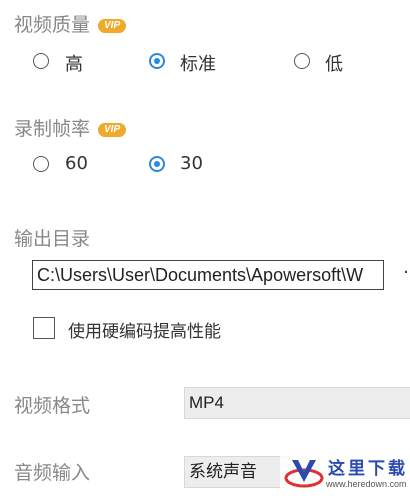 This screenshot has width=410, height=499. Describe the element at coordinates (297, 403) in the screenshot. I see `video-format-select: MP4` at that location.